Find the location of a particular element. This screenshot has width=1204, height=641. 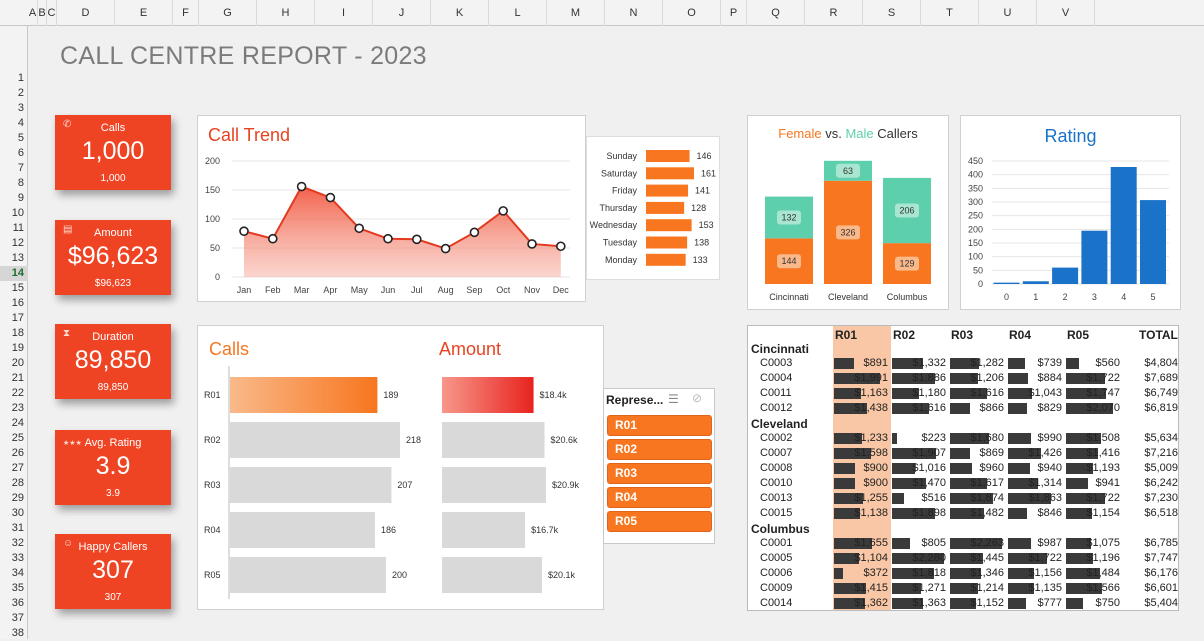

row-header-20: 20 is located at coordinates (14, 363).